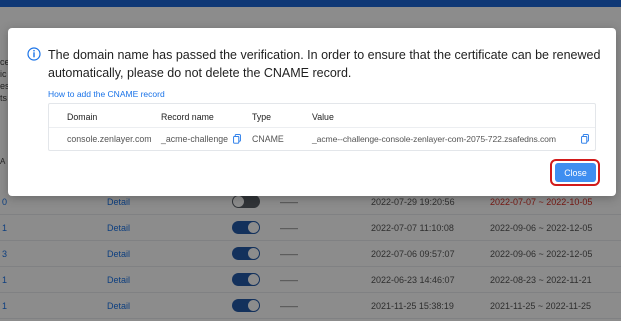 This screenshot has height=321, width=621. What do you see at coordinates (268, 139) in the screenshot?
I see `type-cell: CNAME` at bounding box center [268, 139].